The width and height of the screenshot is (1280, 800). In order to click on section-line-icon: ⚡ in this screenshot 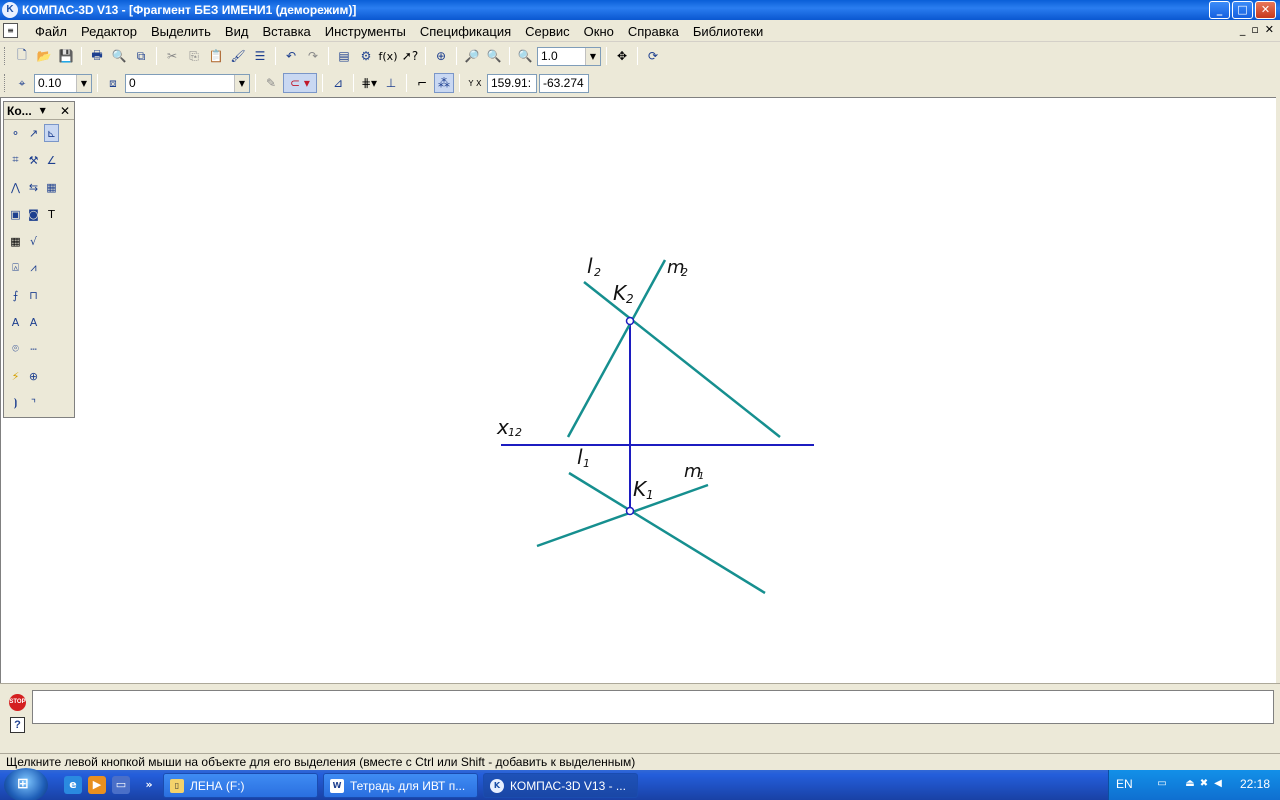, I will do `click(15, 376)`.